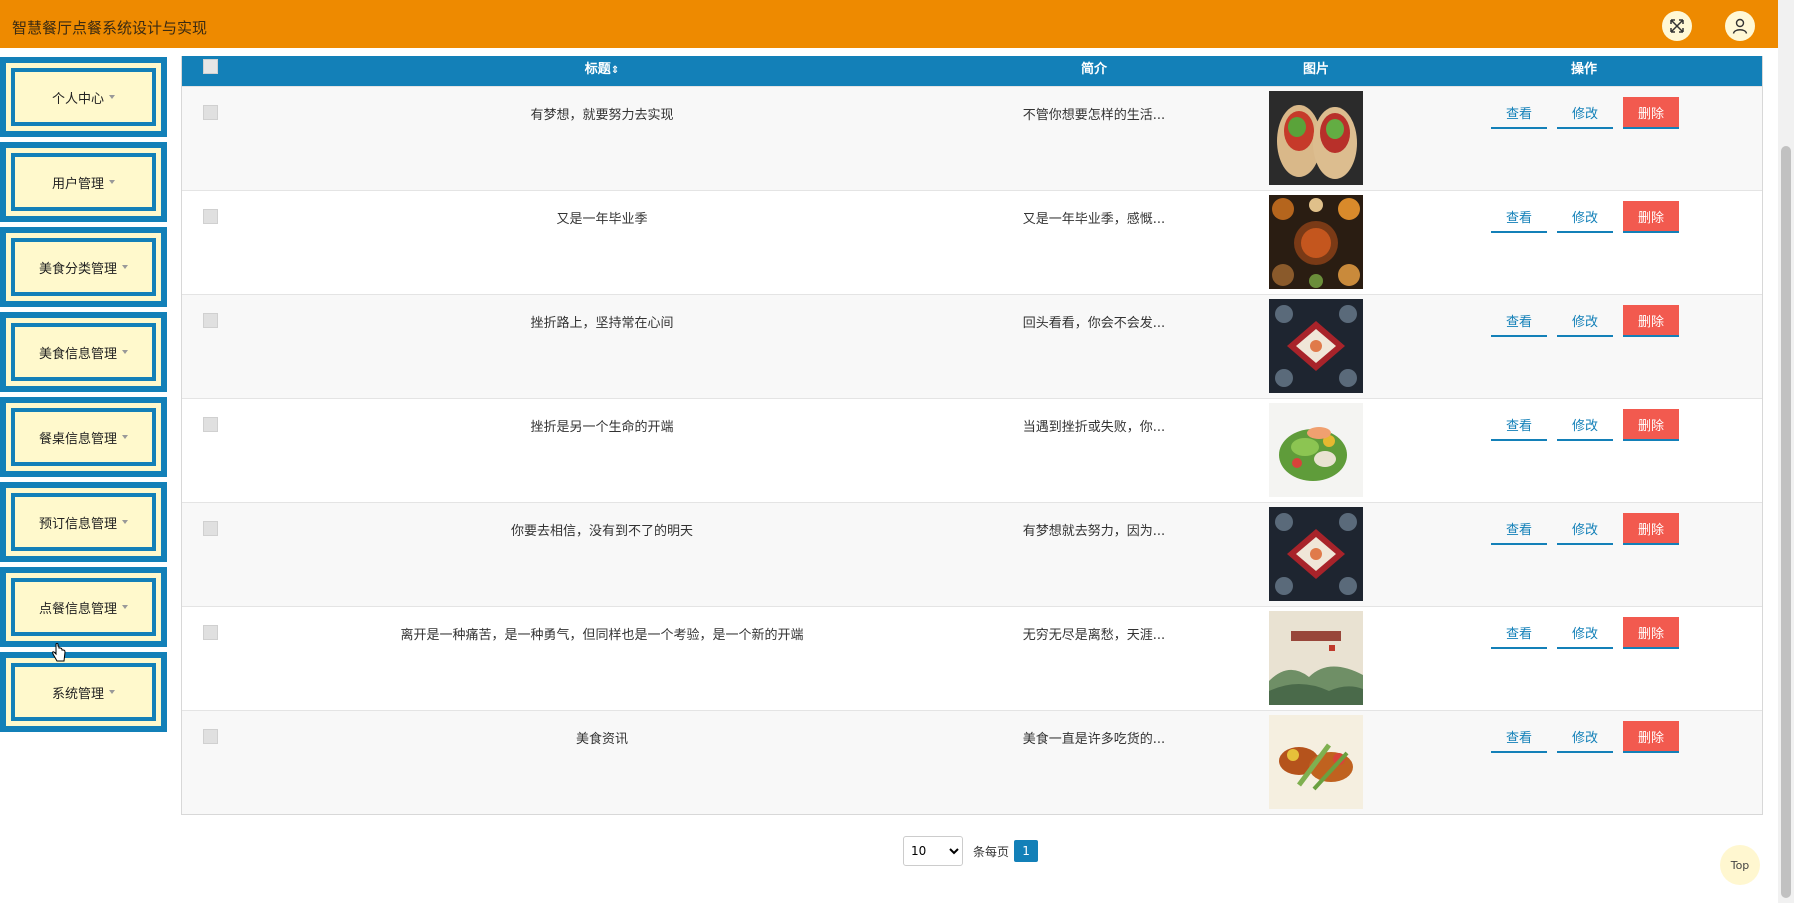 This screenshot has width=1794, height=903. I want to click on header-bar: 智慧餐厅点餐系统设计与实现, so click(889, 24).